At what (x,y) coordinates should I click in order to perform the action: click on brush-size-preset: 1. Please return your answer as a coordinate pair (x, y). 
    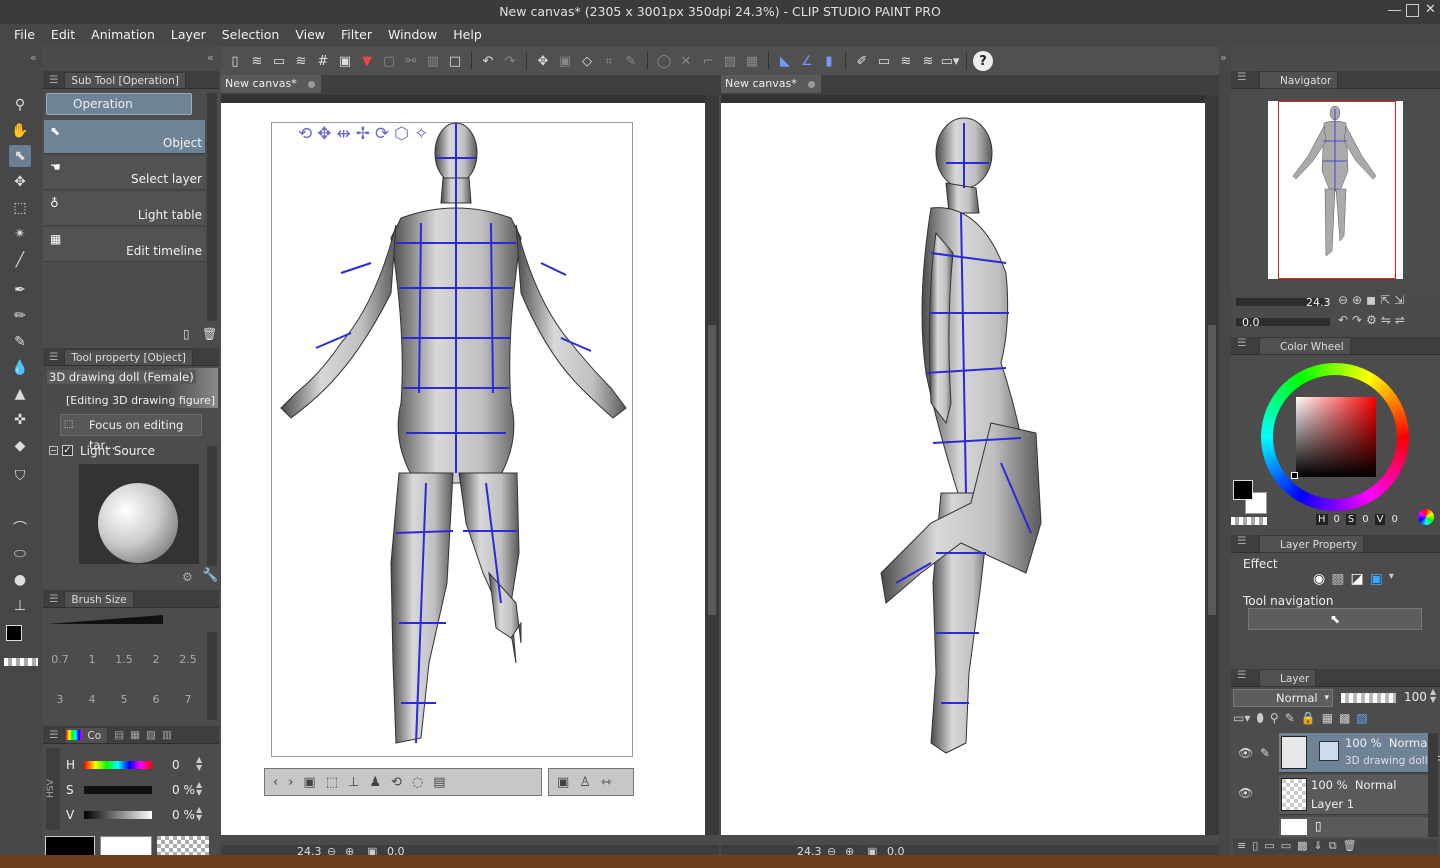
    Looking at the image, I should click on (92, 659).